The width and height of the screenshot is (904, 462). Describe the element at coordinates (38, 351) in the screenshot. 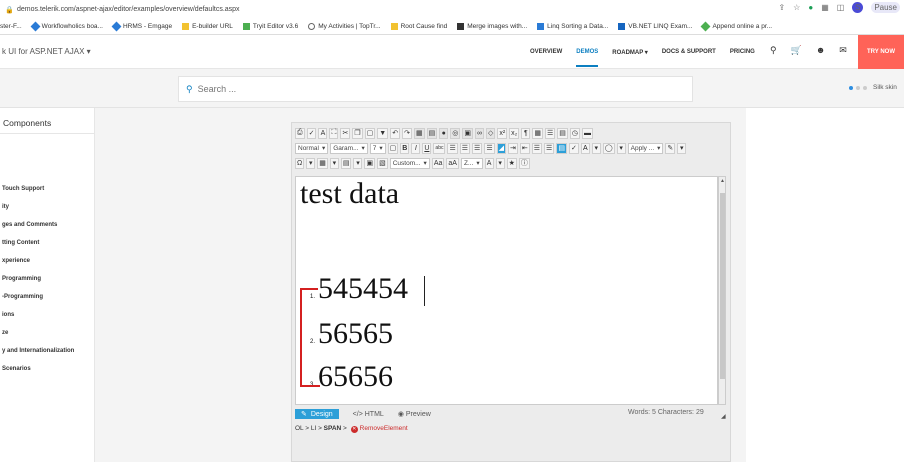

I see `sidebar-item: y and Internationalization` at that location.